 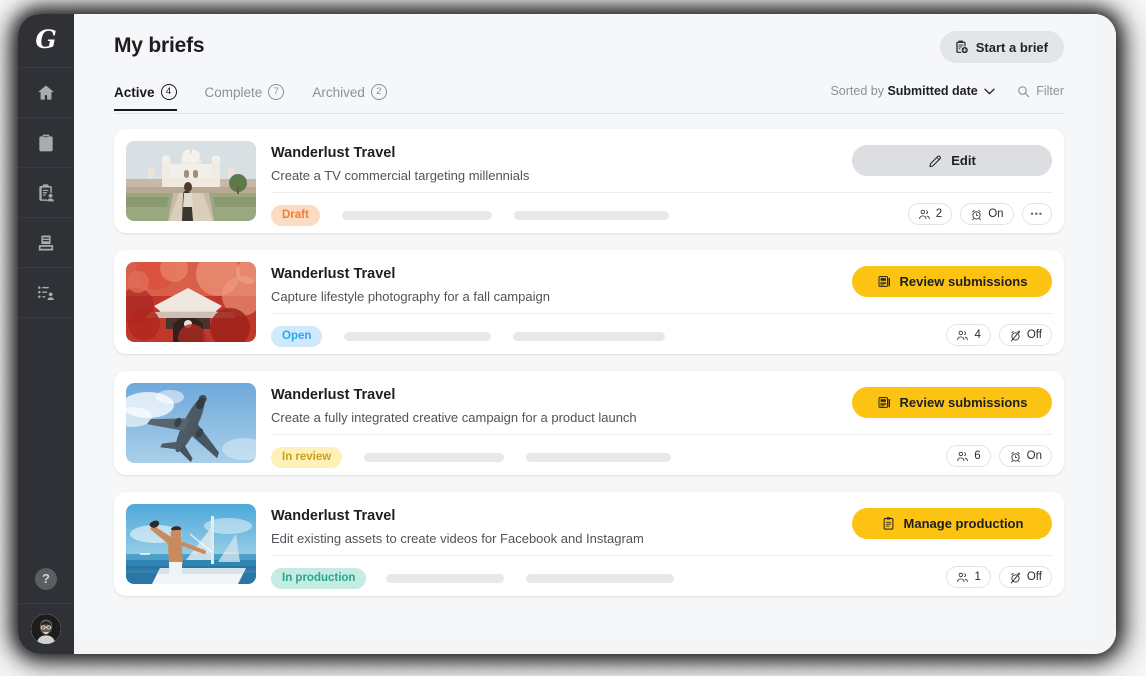 What do you see at coordinates (378, 92) in the screenshot?
I see `tab-archived-count: 2` at bounding box center [378, 92].